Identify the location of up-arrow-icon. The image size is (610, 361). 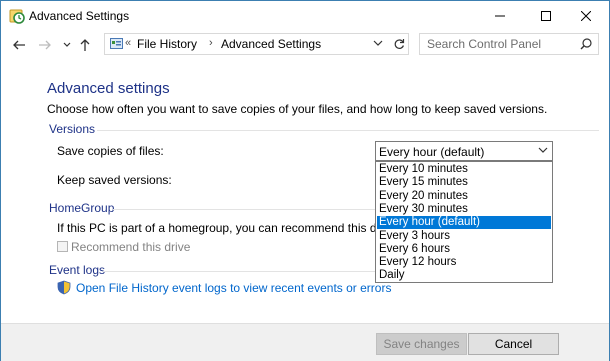
(85, 45).